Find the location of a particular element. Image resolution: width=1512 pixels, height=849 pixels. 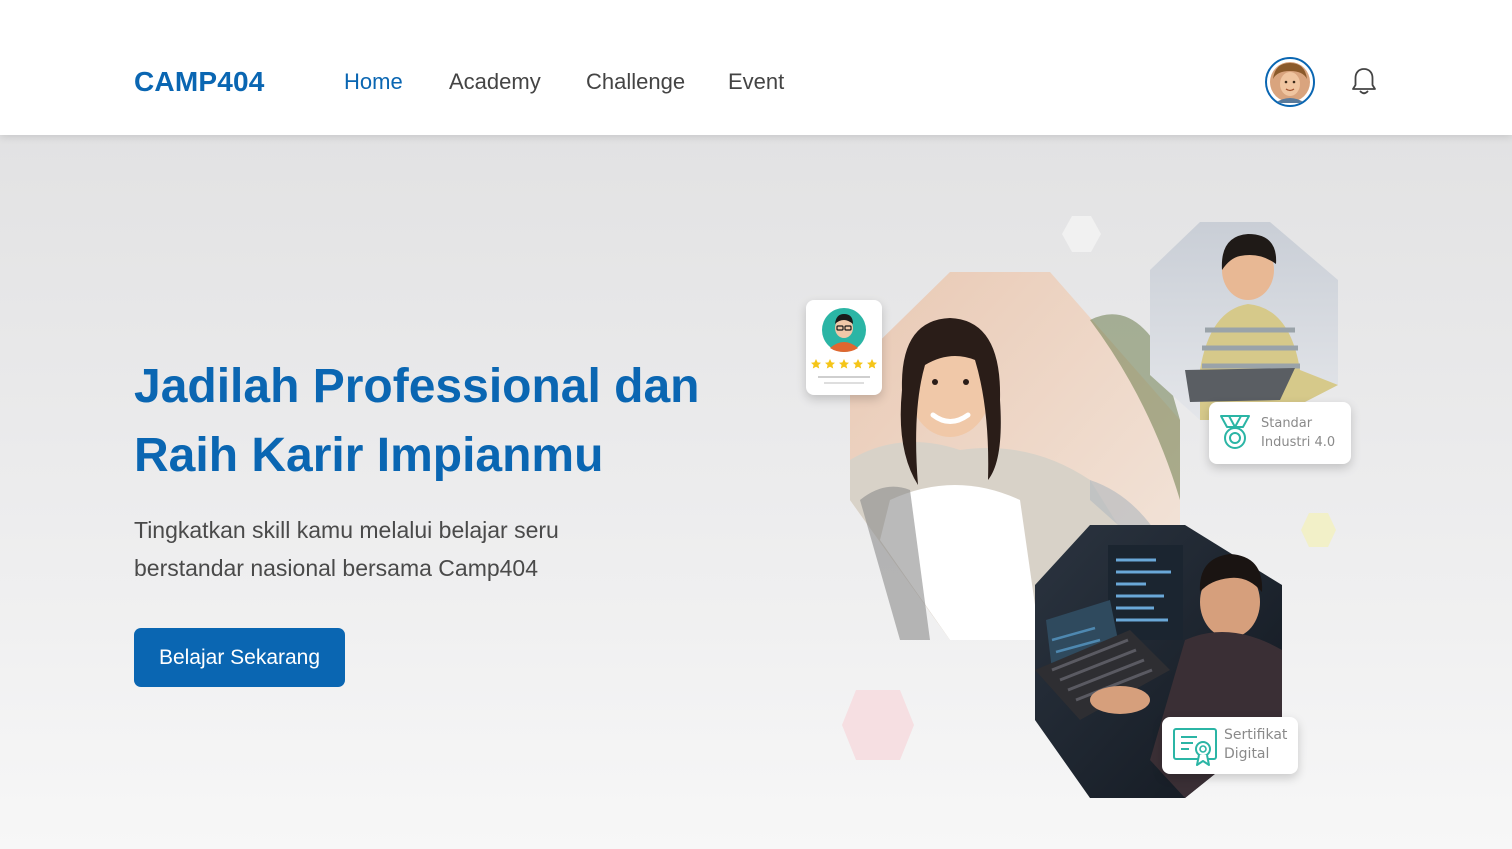

nav-challenge: Challenge is located at coordinates (635, 82).